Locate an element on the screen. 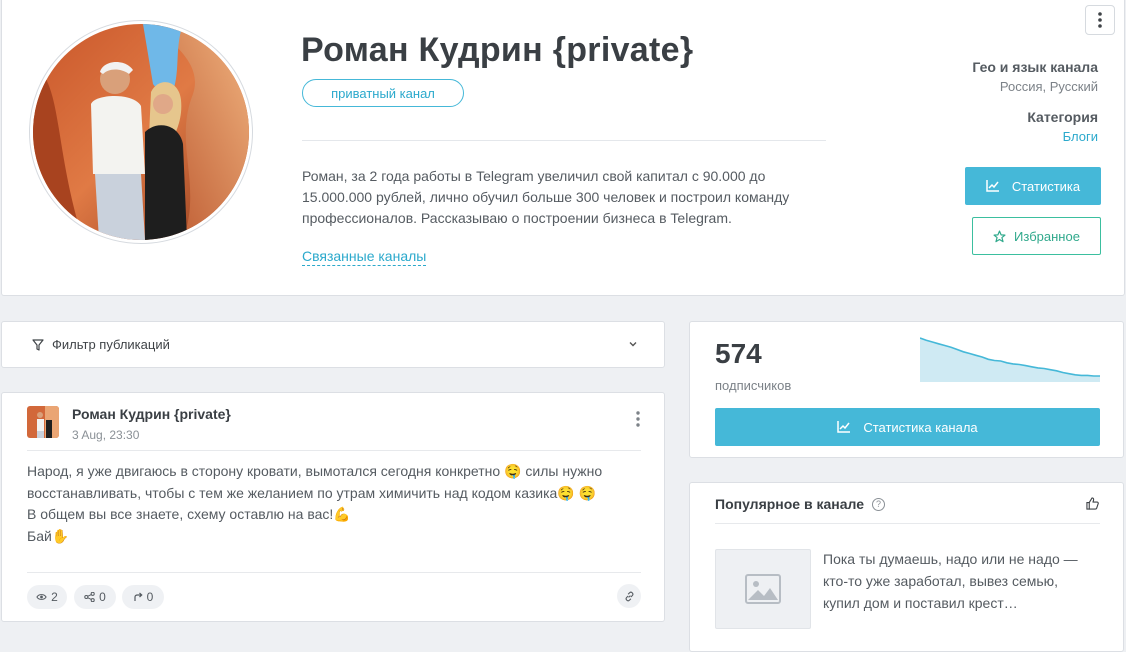 This screenshot has height=652, width=1126. author-photo is located at coordinates (43, 422).